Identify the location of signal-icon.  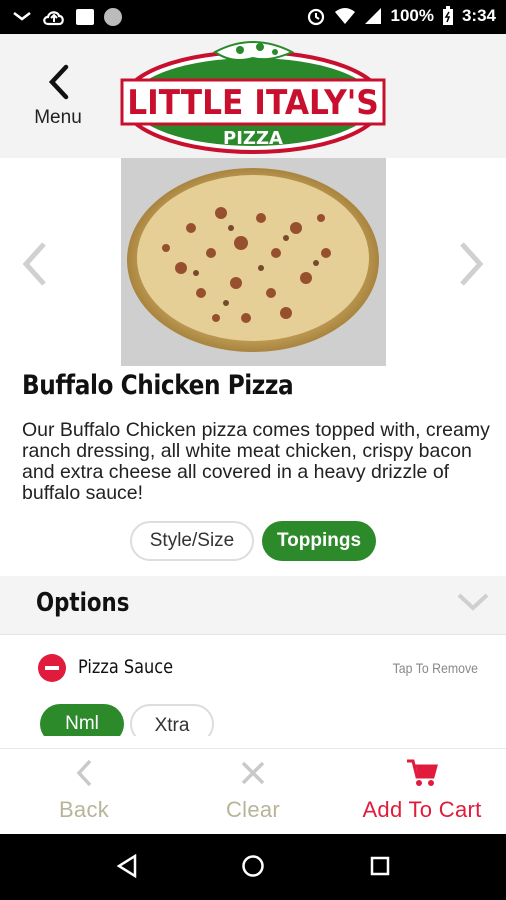
(373, 16).